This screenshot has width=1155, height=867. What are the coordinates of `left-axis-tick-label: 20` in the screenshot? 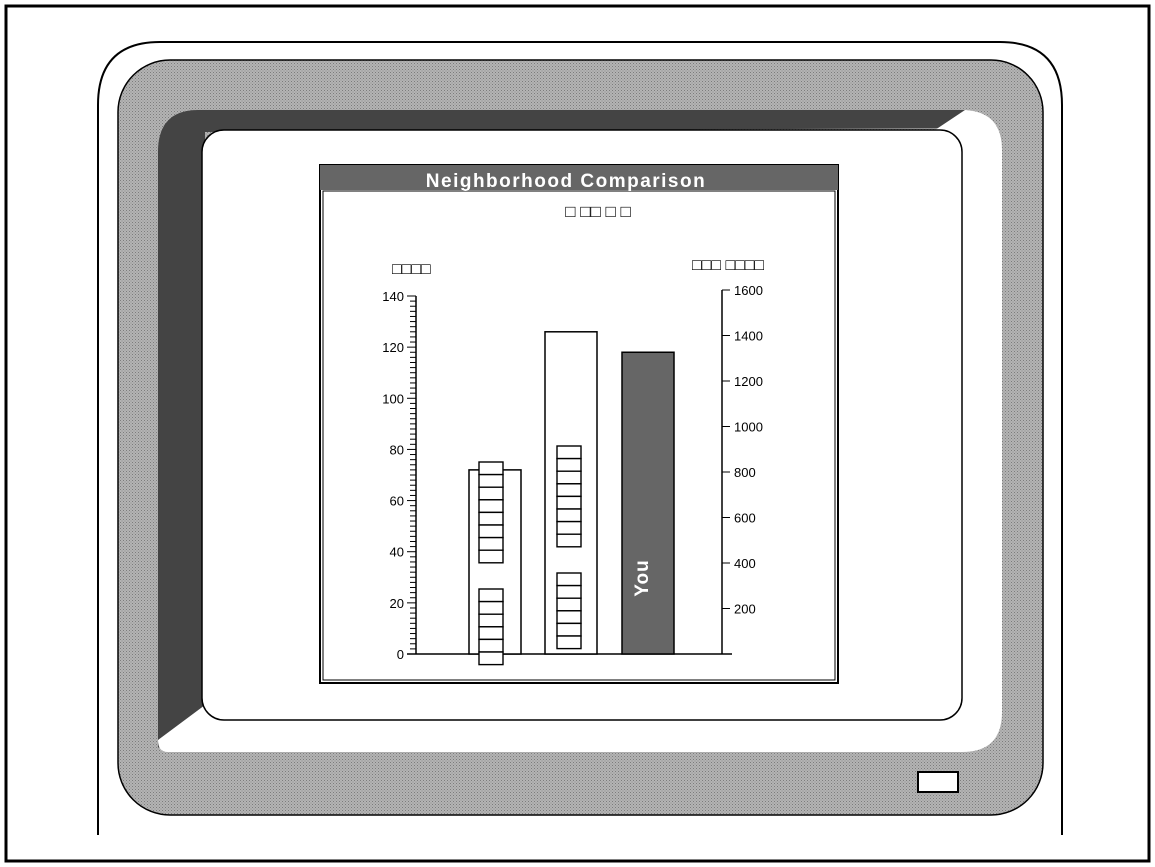 It's located at (397, 603).